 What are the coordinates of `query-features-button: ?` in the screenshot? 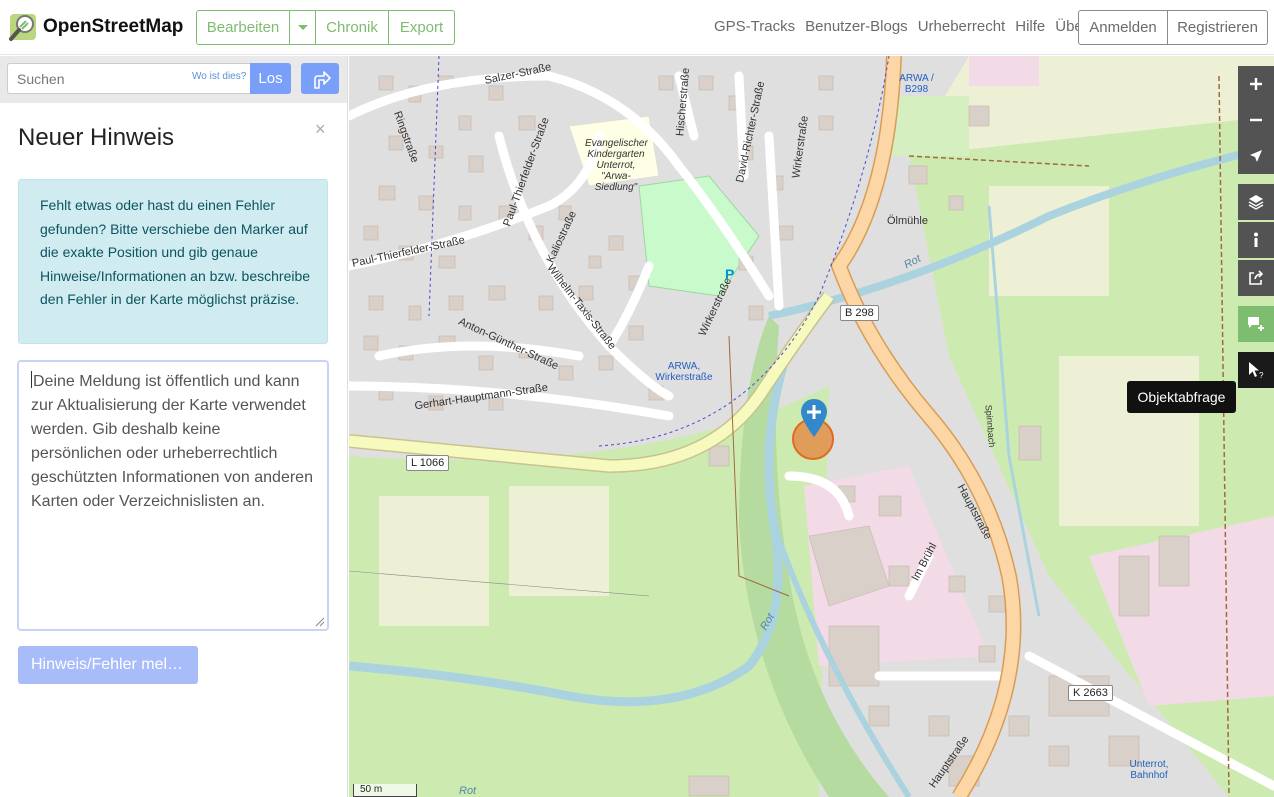 It's located at (1256, 370).